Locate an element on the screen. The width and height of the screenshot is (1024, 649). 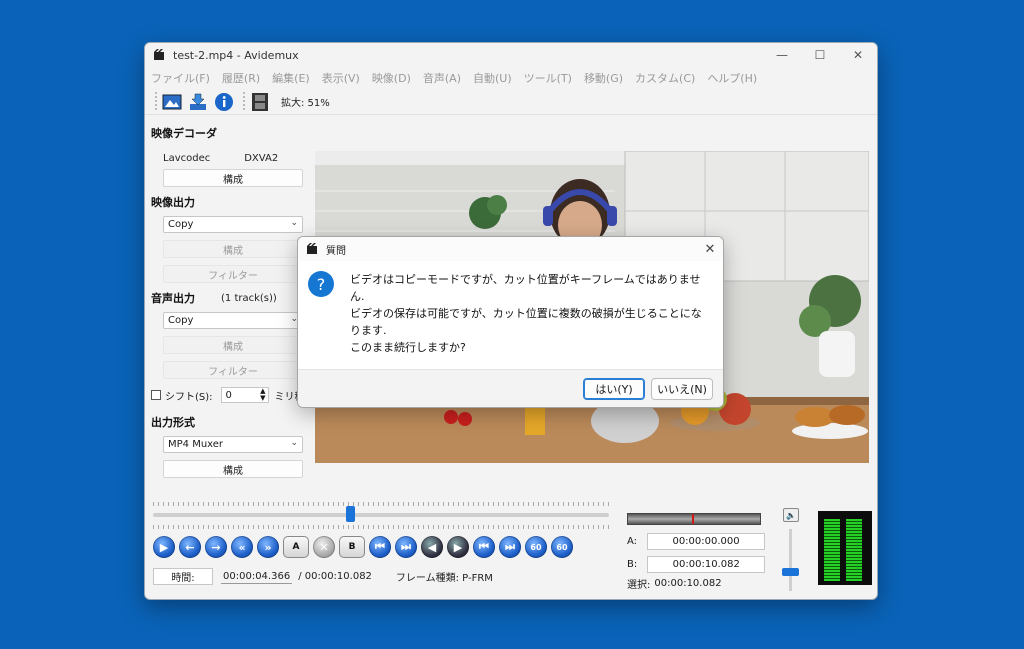
menu-view: 表示(V) is located at coordinates (341, 78).